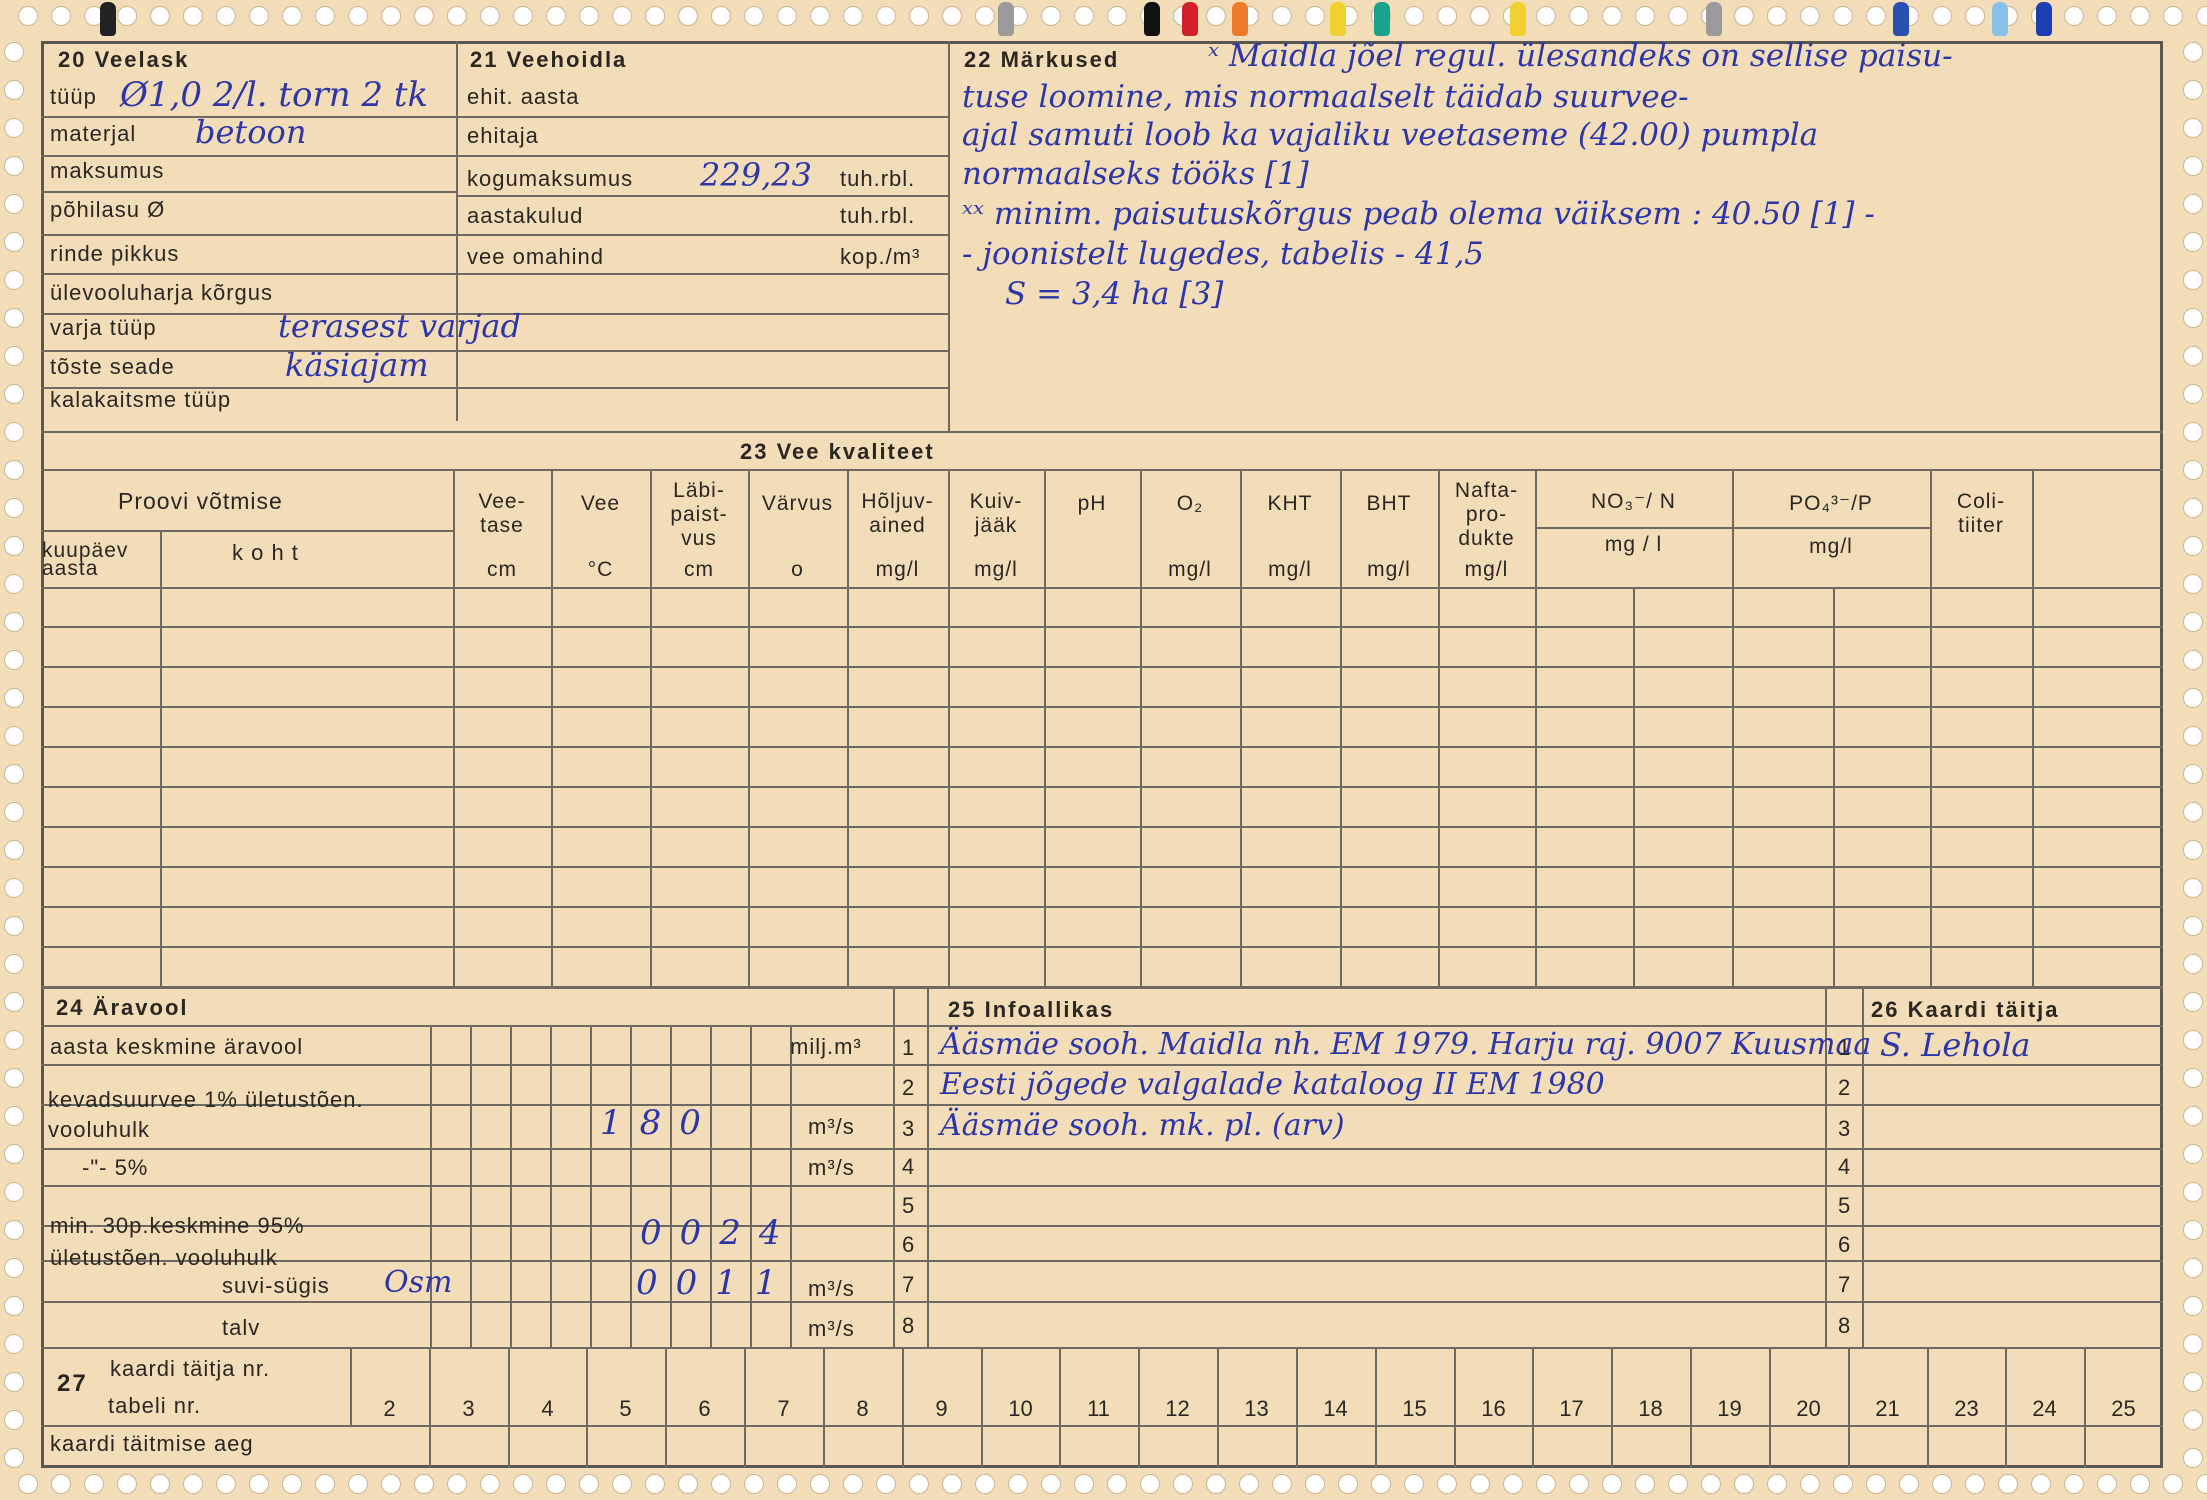 The image size is (2207, 1500). I want to click on column-header: Vee, so click(600, 503).